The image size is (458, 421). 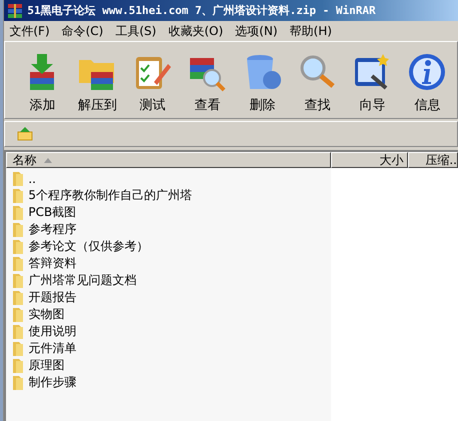 What do you see at coordinates (41, 382) in the screenshot?
I see `file-row: 制作步骤` at bounding box center [41, 382].